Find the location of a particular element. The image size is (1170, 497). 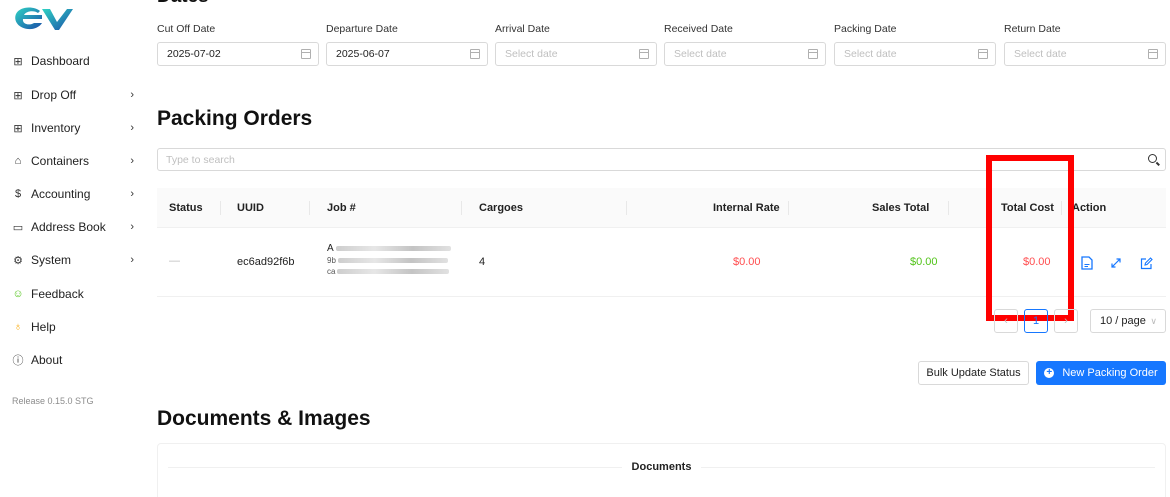

sidebar-item-label: Help is located at coordinates (43, 327).